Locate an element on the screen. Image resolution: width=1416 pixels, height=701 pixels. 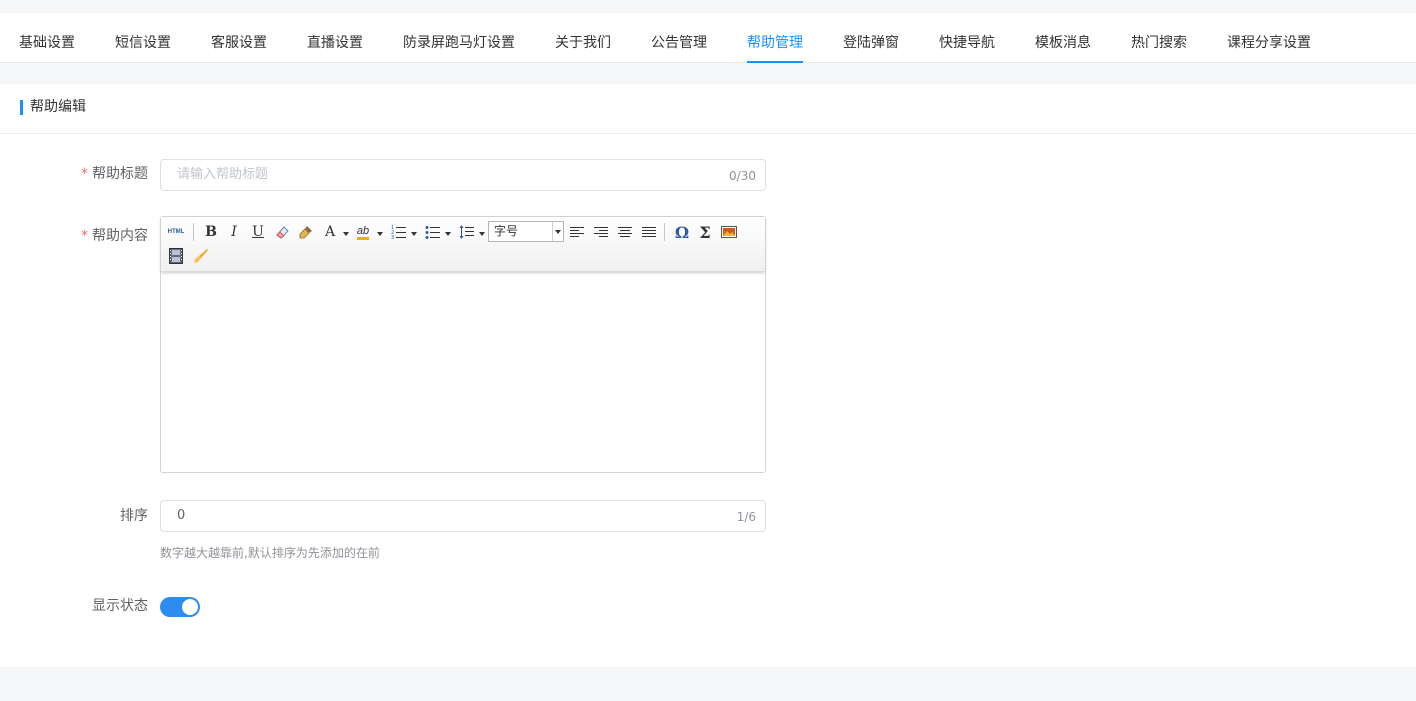
tab-sms-settings: 短信设置 is located at coordinates (143, 38).